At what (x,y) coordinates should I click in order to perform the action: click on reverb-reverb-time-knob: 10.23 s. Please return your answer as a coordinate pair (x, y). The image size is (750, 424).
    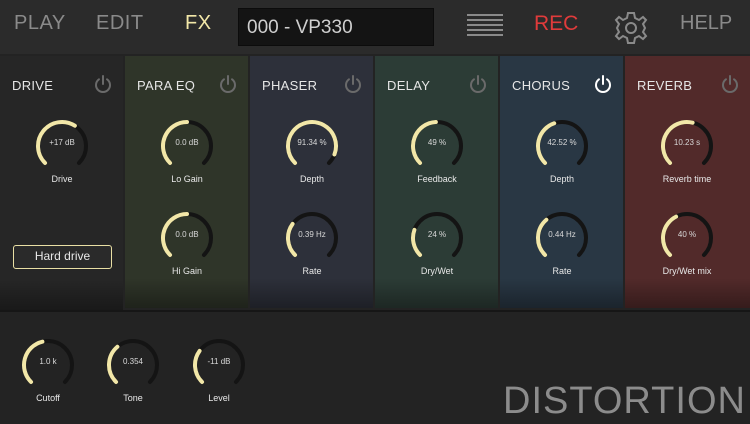
    Looking at the image, I should click on (687, 146).